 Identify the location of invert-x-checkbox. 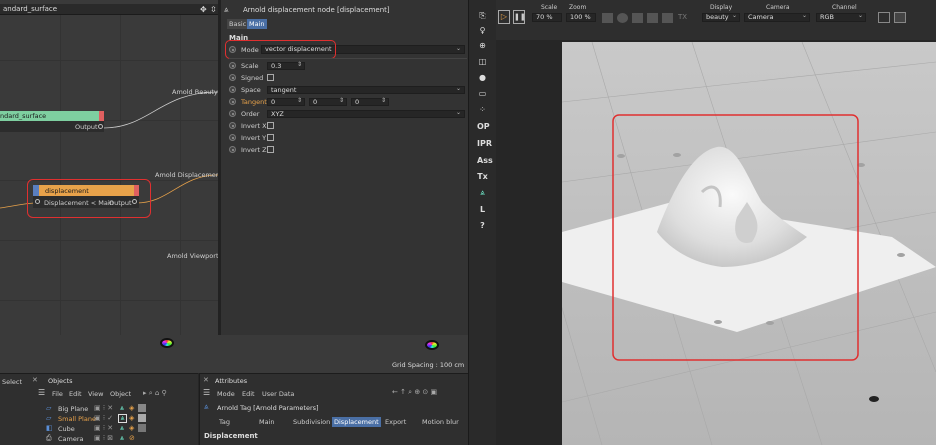
(270, 125).